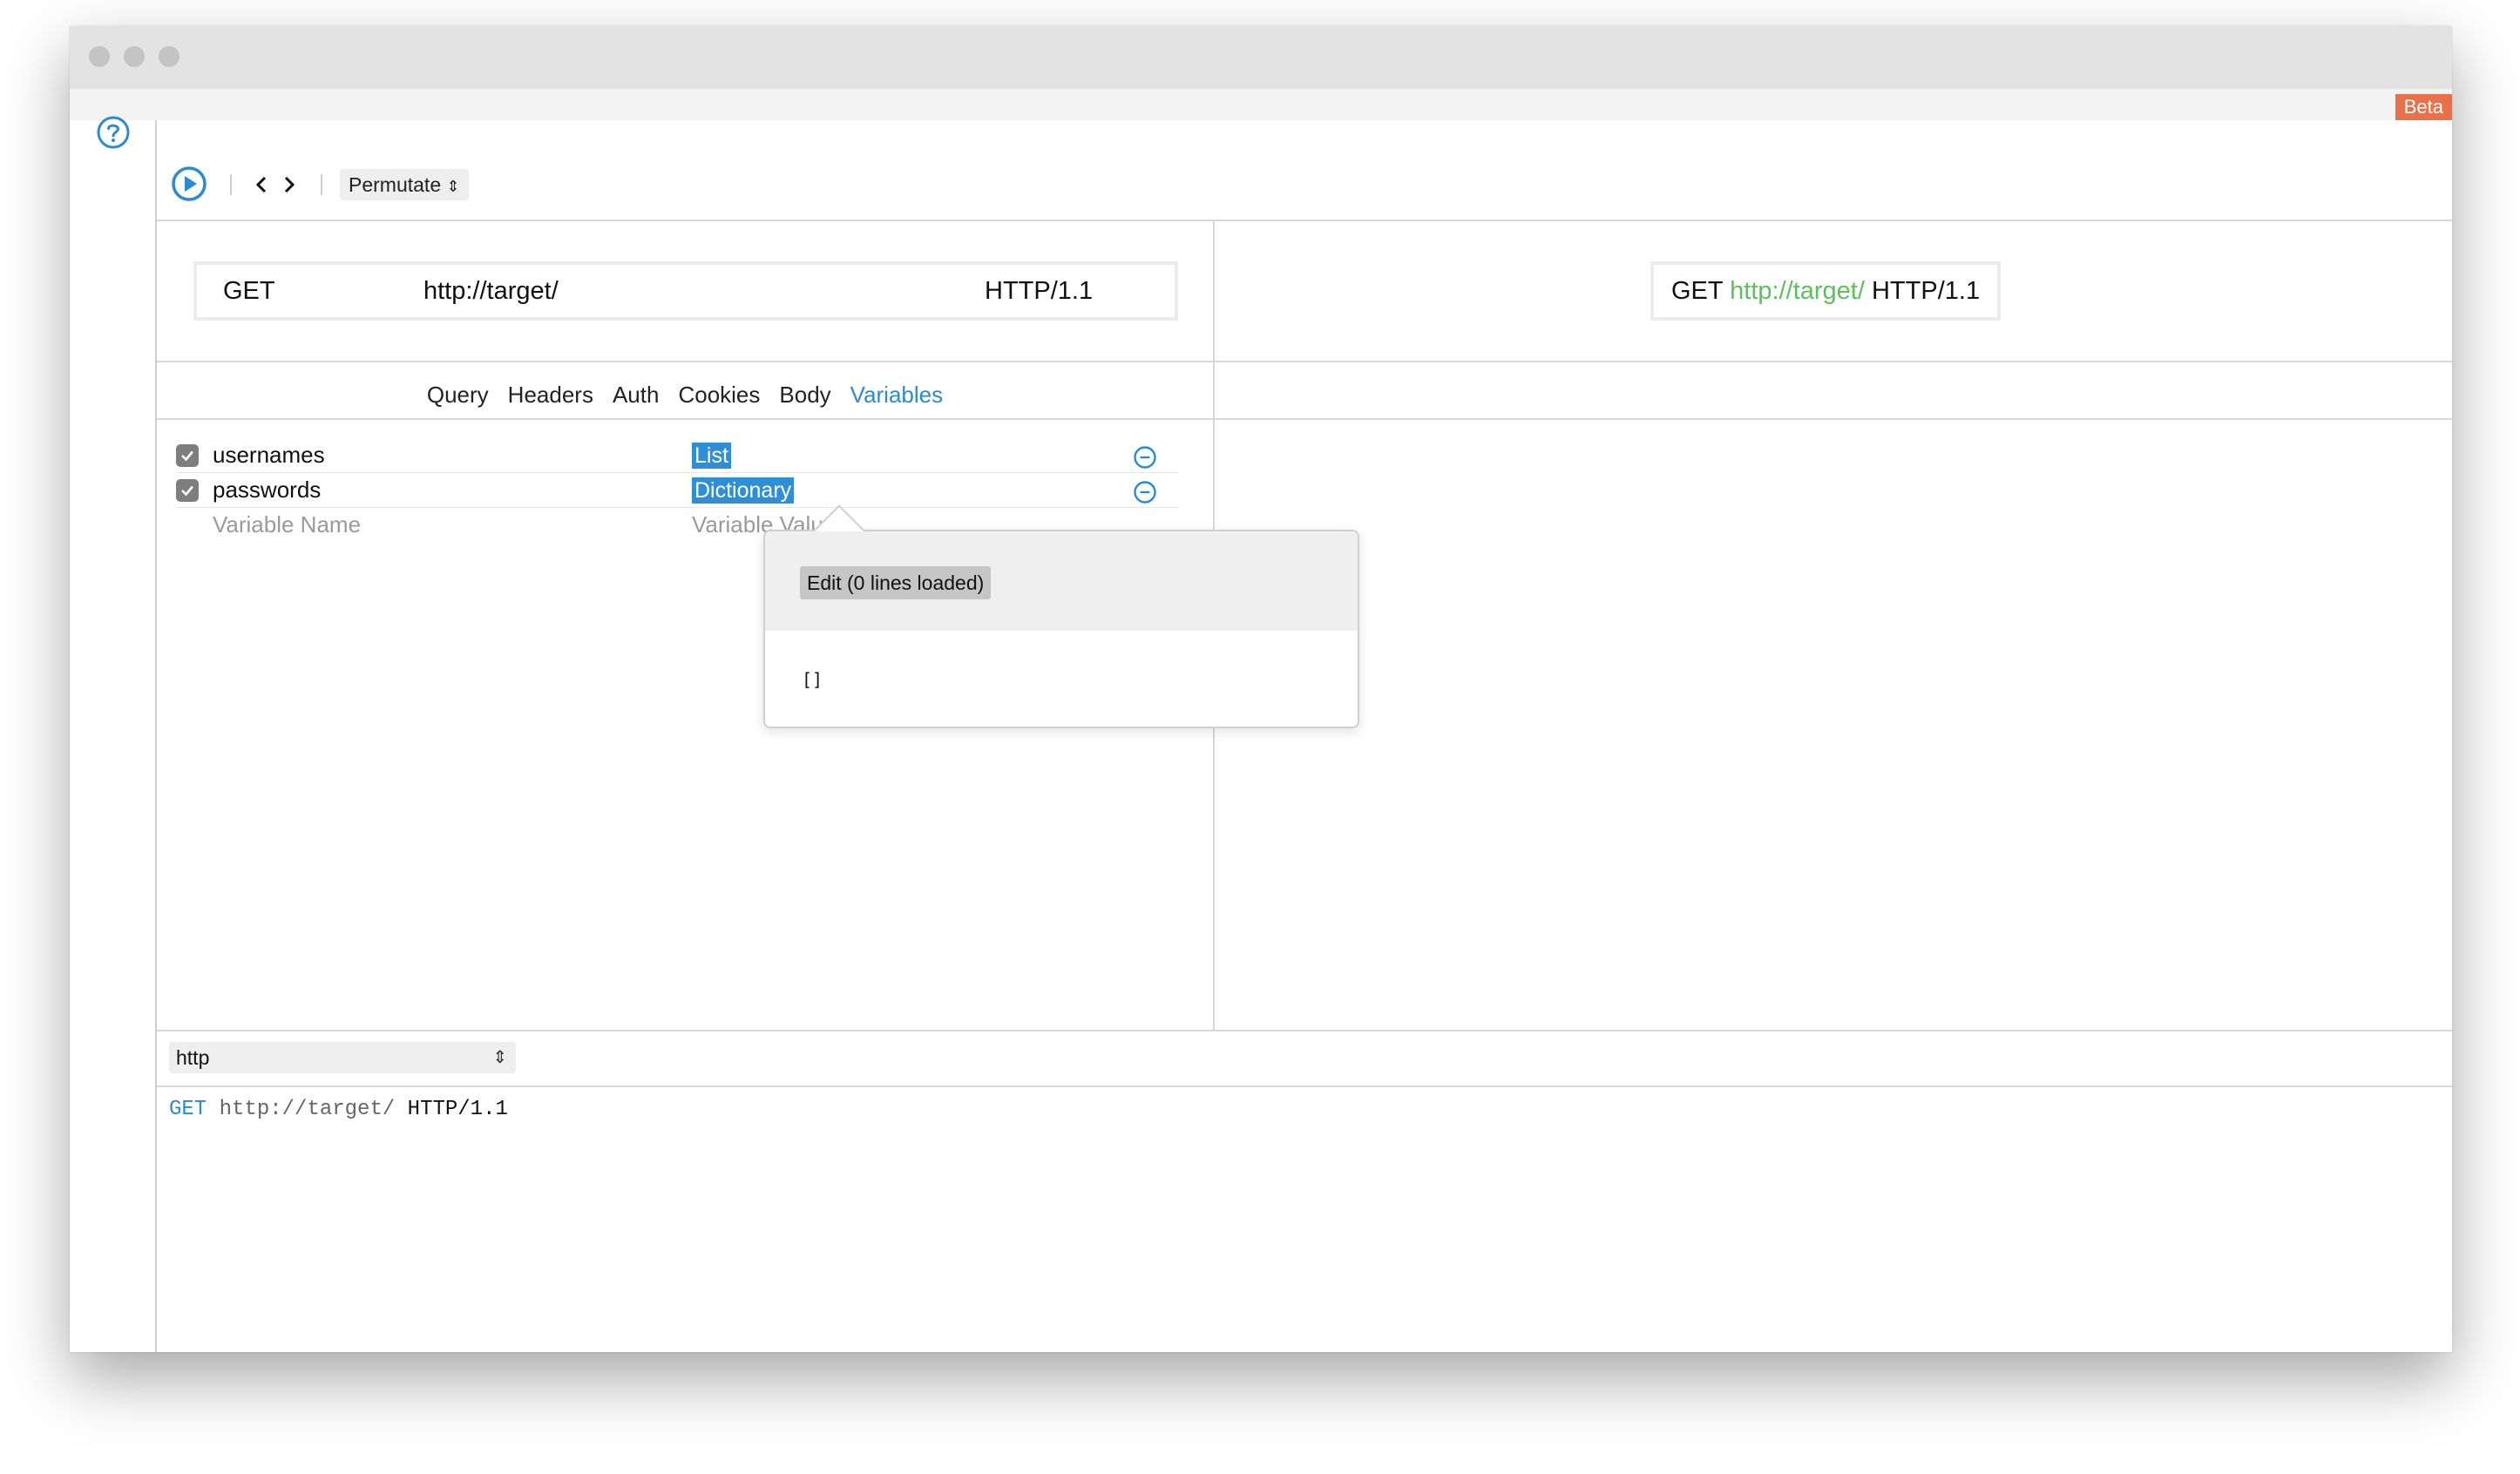  Describe the element at coordinates (1061, 616) in the screenshot. I see `variable-popover: Edit (0 lines loaded) []` at that location.